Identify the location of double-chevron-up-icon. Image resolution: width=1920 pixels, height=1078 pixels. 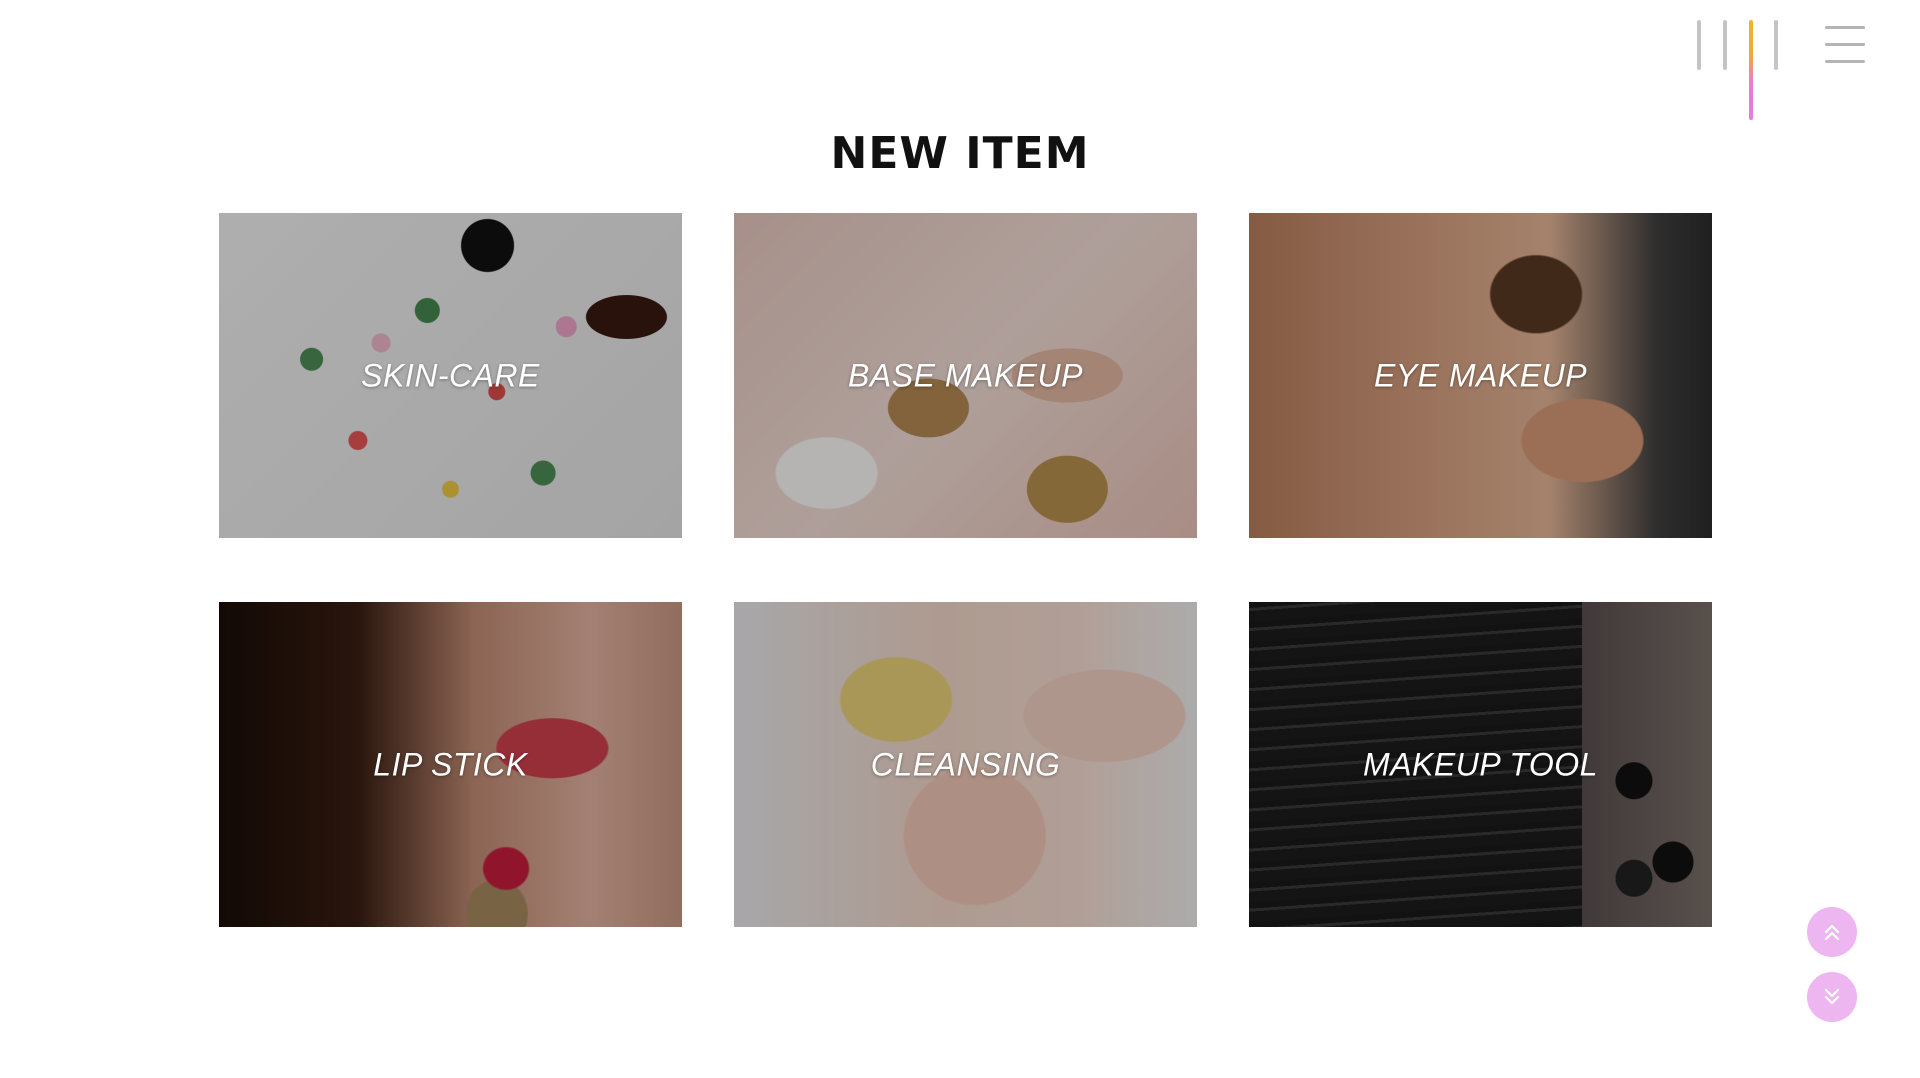
(1832, 932).